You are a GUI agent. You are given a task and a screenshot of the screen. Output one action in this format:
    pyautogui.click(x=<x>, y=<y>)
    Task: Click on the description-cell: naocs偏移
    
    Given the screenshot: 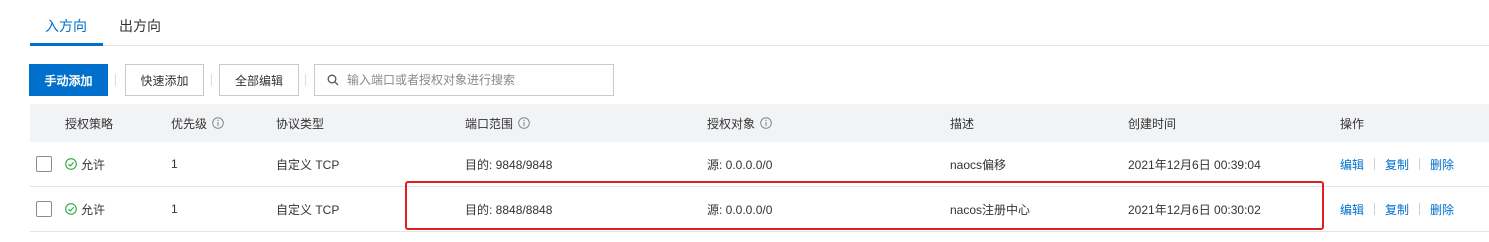 What is the action you would take?
    pyautogui.click(x=978, y=164)
    